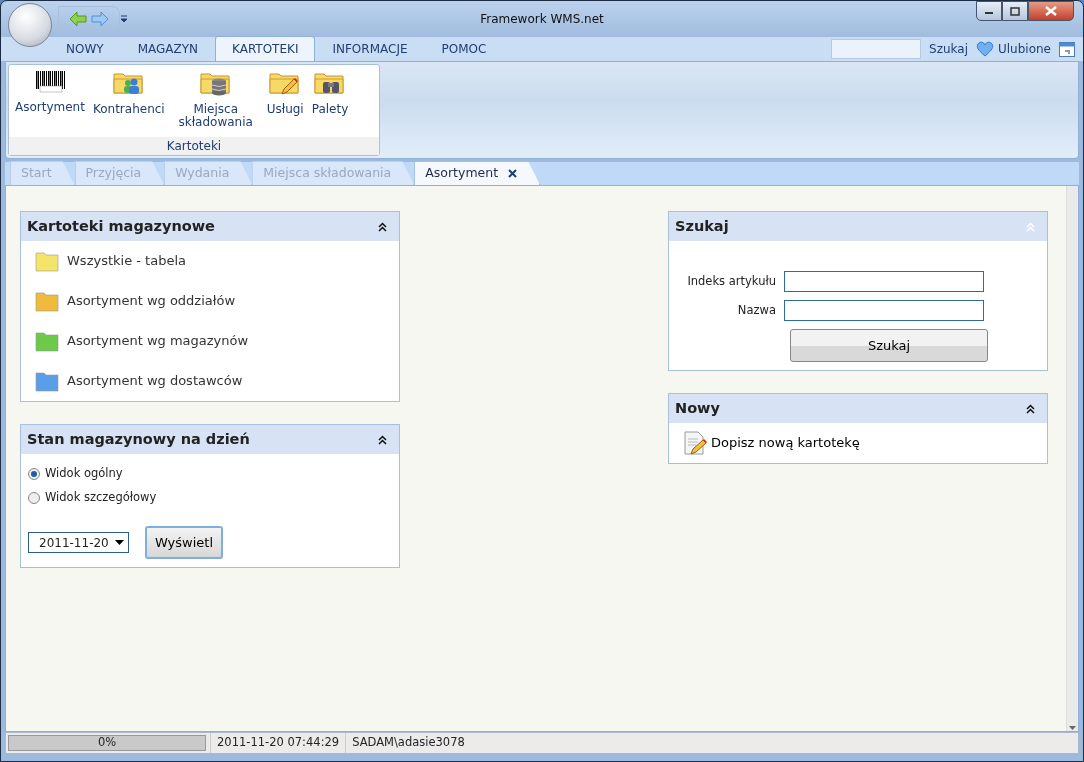 This screenshot has height=762, width=1084. Describe the element at coordinates (75, 474) in the screenshot. I see `radio-option: Widok ogólny` at that location.